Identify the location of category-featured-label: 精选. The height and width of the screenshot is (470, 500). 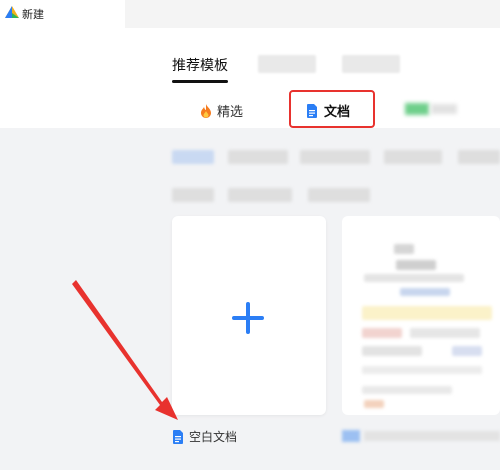
(230, 112).